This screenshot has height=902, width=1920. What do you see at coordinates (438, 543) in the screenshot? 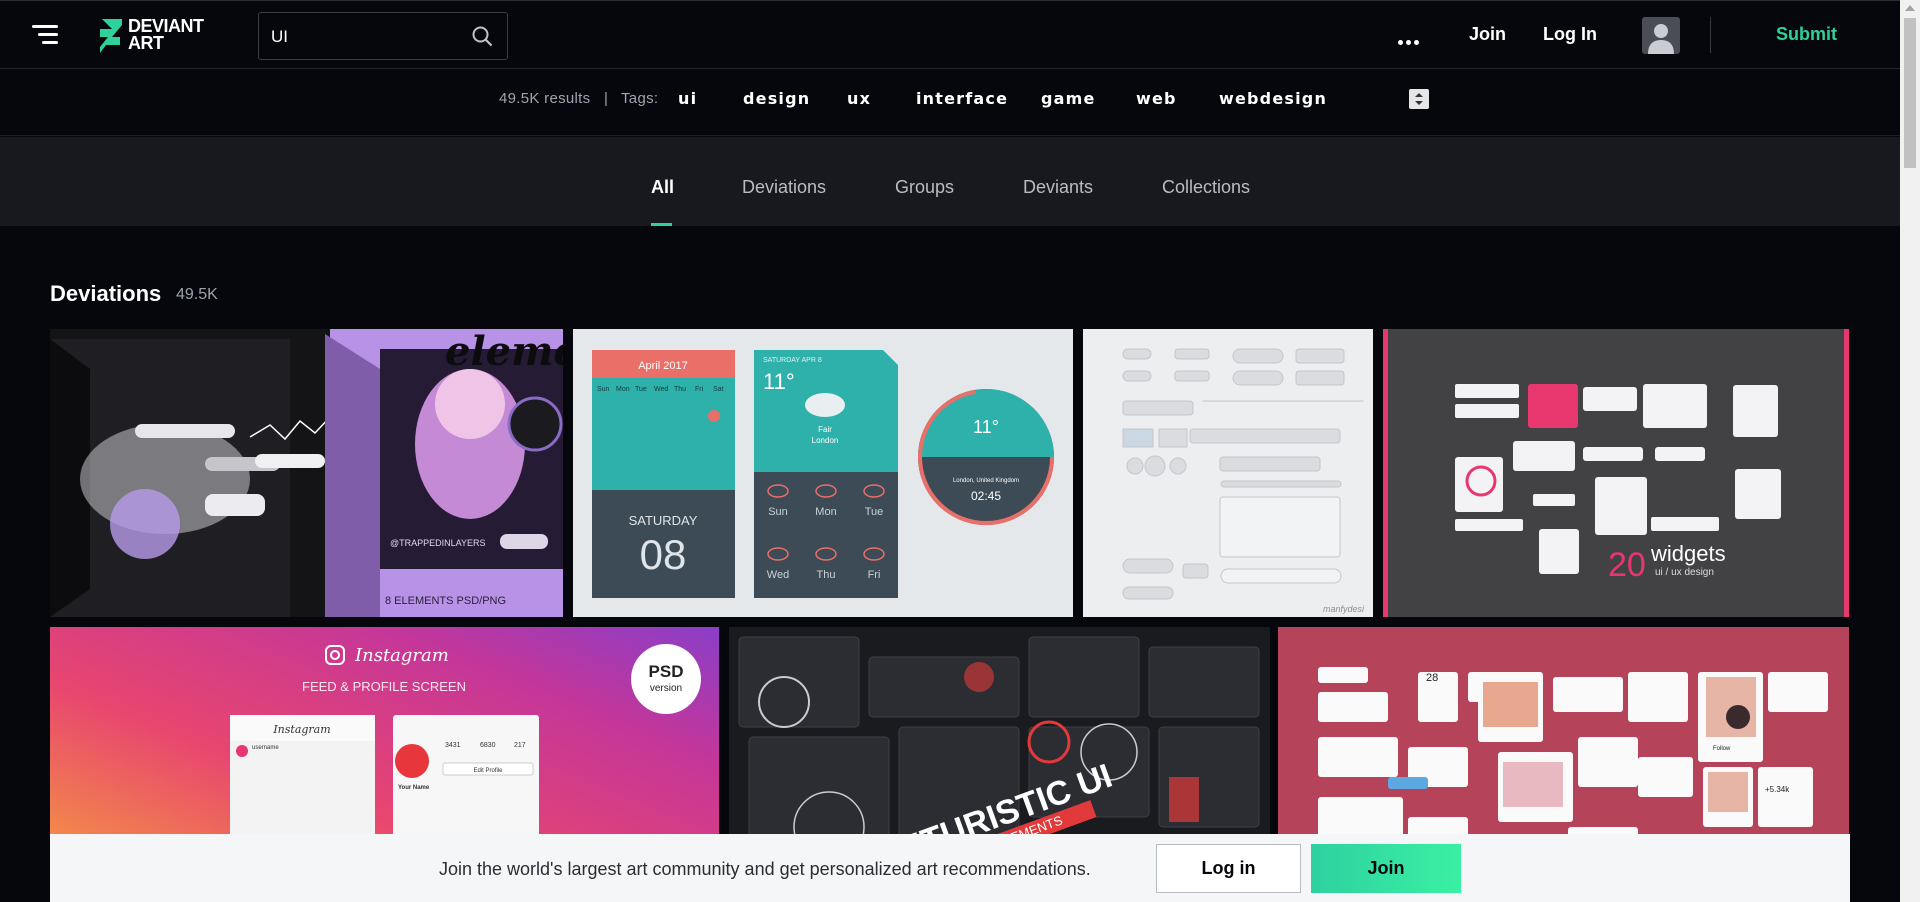
I see `svg-text: @TRAPPEDINLAYERS` at bounding box center [438, 543].